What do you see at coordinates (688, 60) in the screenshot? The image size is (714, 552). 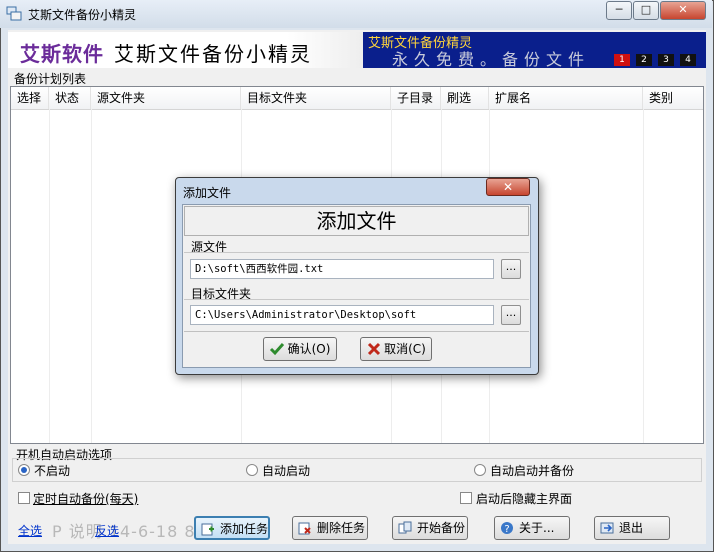 I see `marquee-page-4: 4` at bounding box center [688, 60].